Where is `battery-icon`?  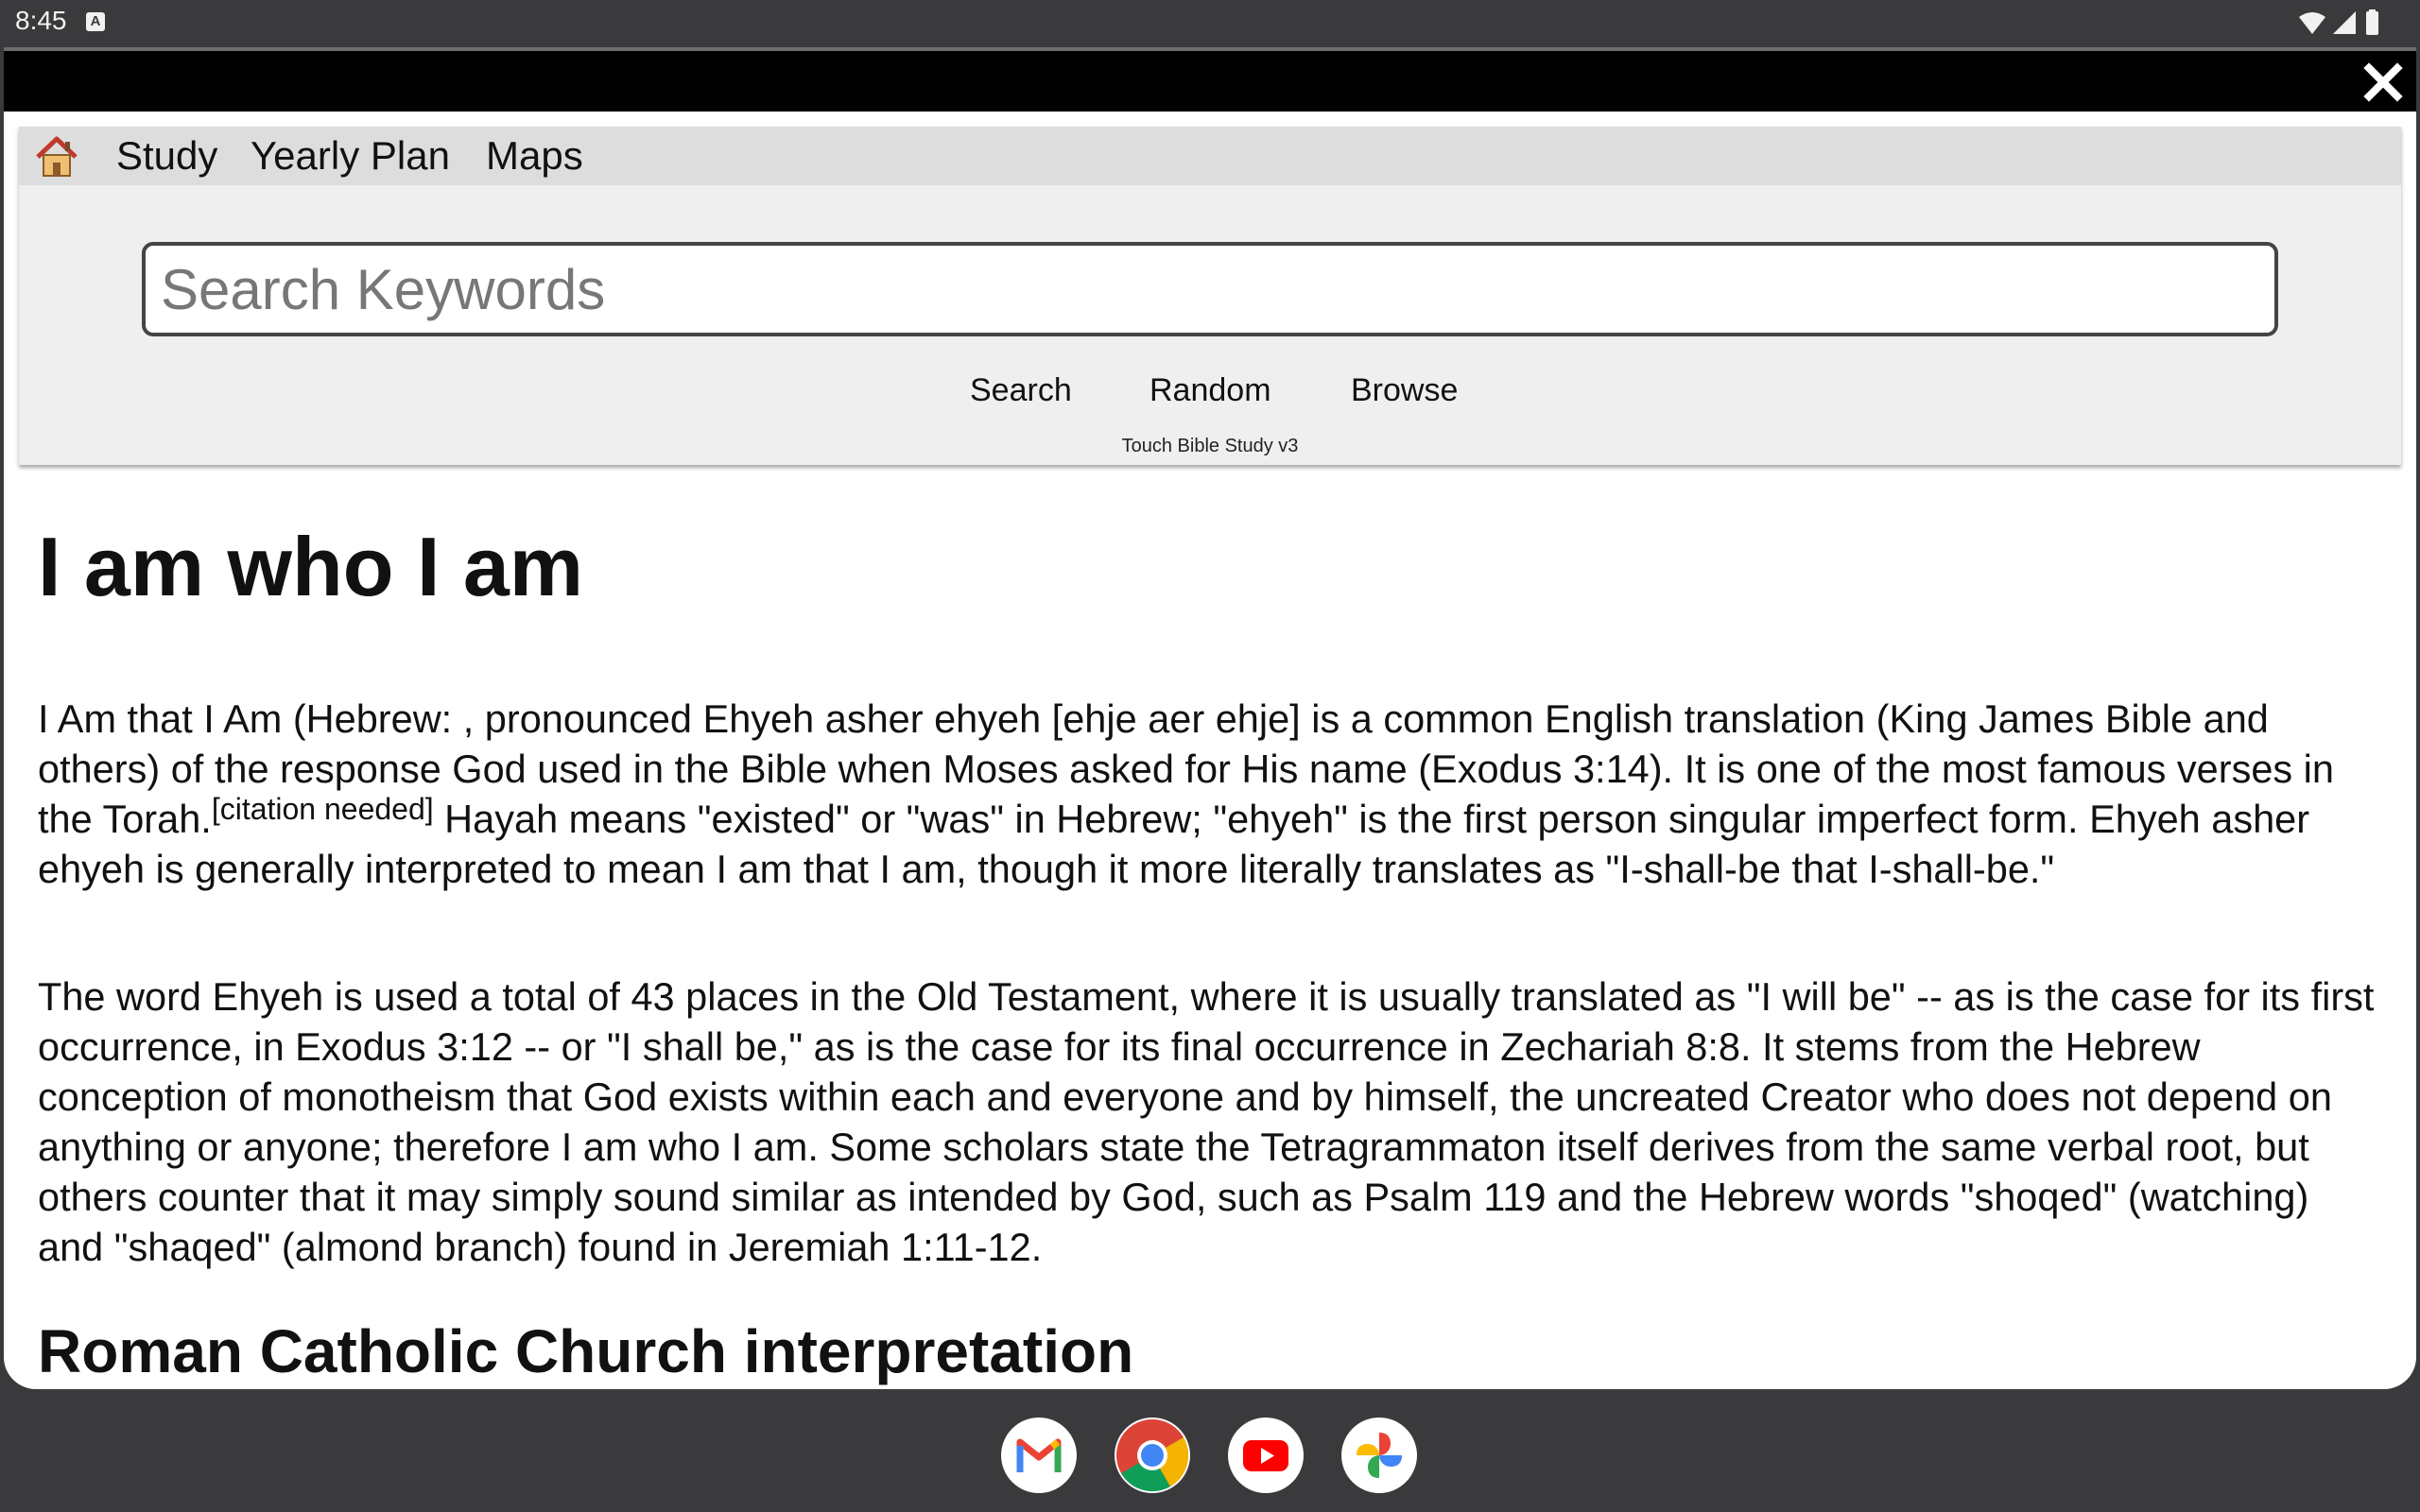
battery-icon is located at coordinates (2372, 22).